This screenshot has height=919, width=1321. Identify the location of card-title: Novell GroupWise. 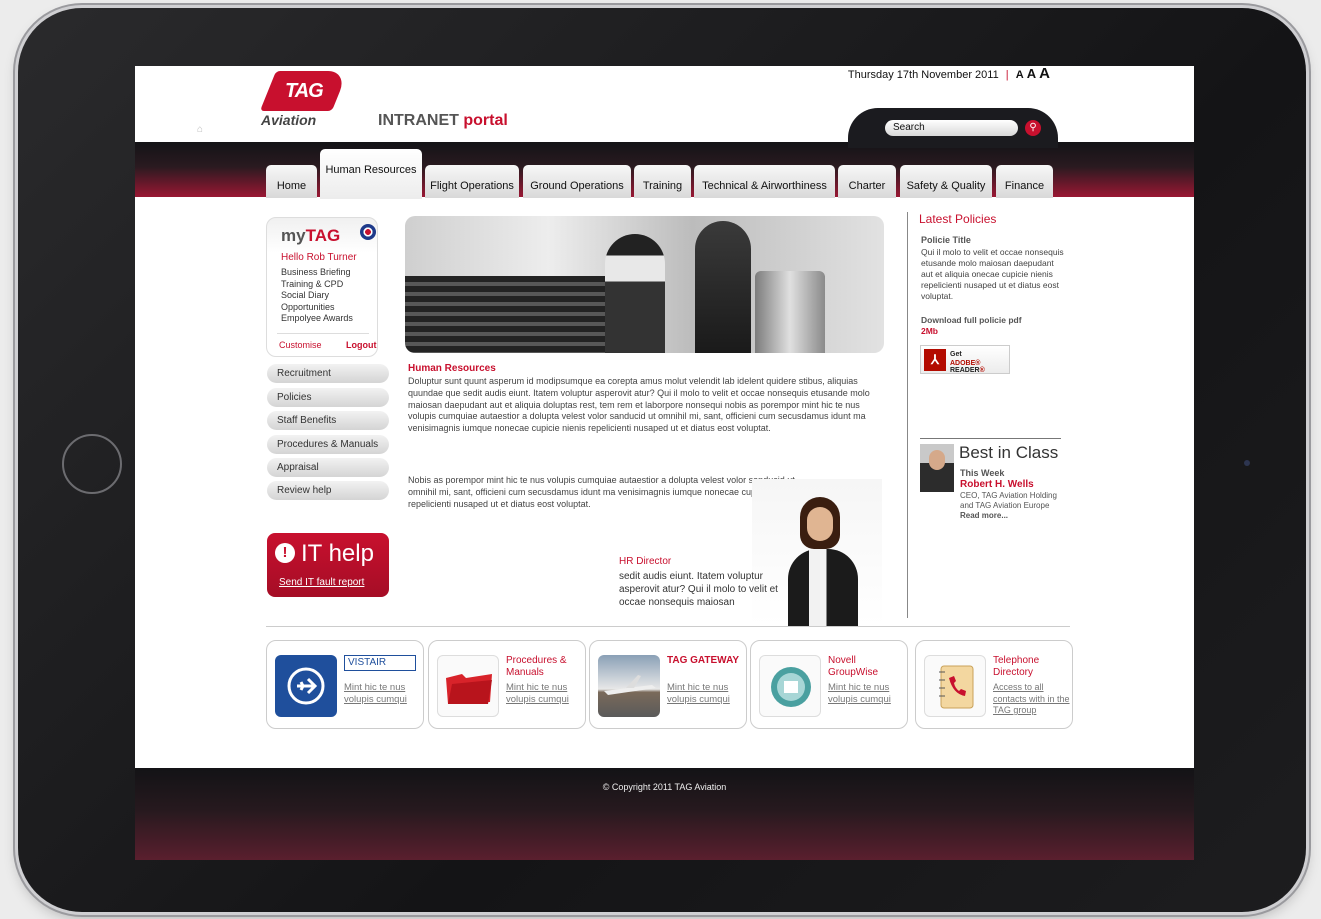
(853, 666).